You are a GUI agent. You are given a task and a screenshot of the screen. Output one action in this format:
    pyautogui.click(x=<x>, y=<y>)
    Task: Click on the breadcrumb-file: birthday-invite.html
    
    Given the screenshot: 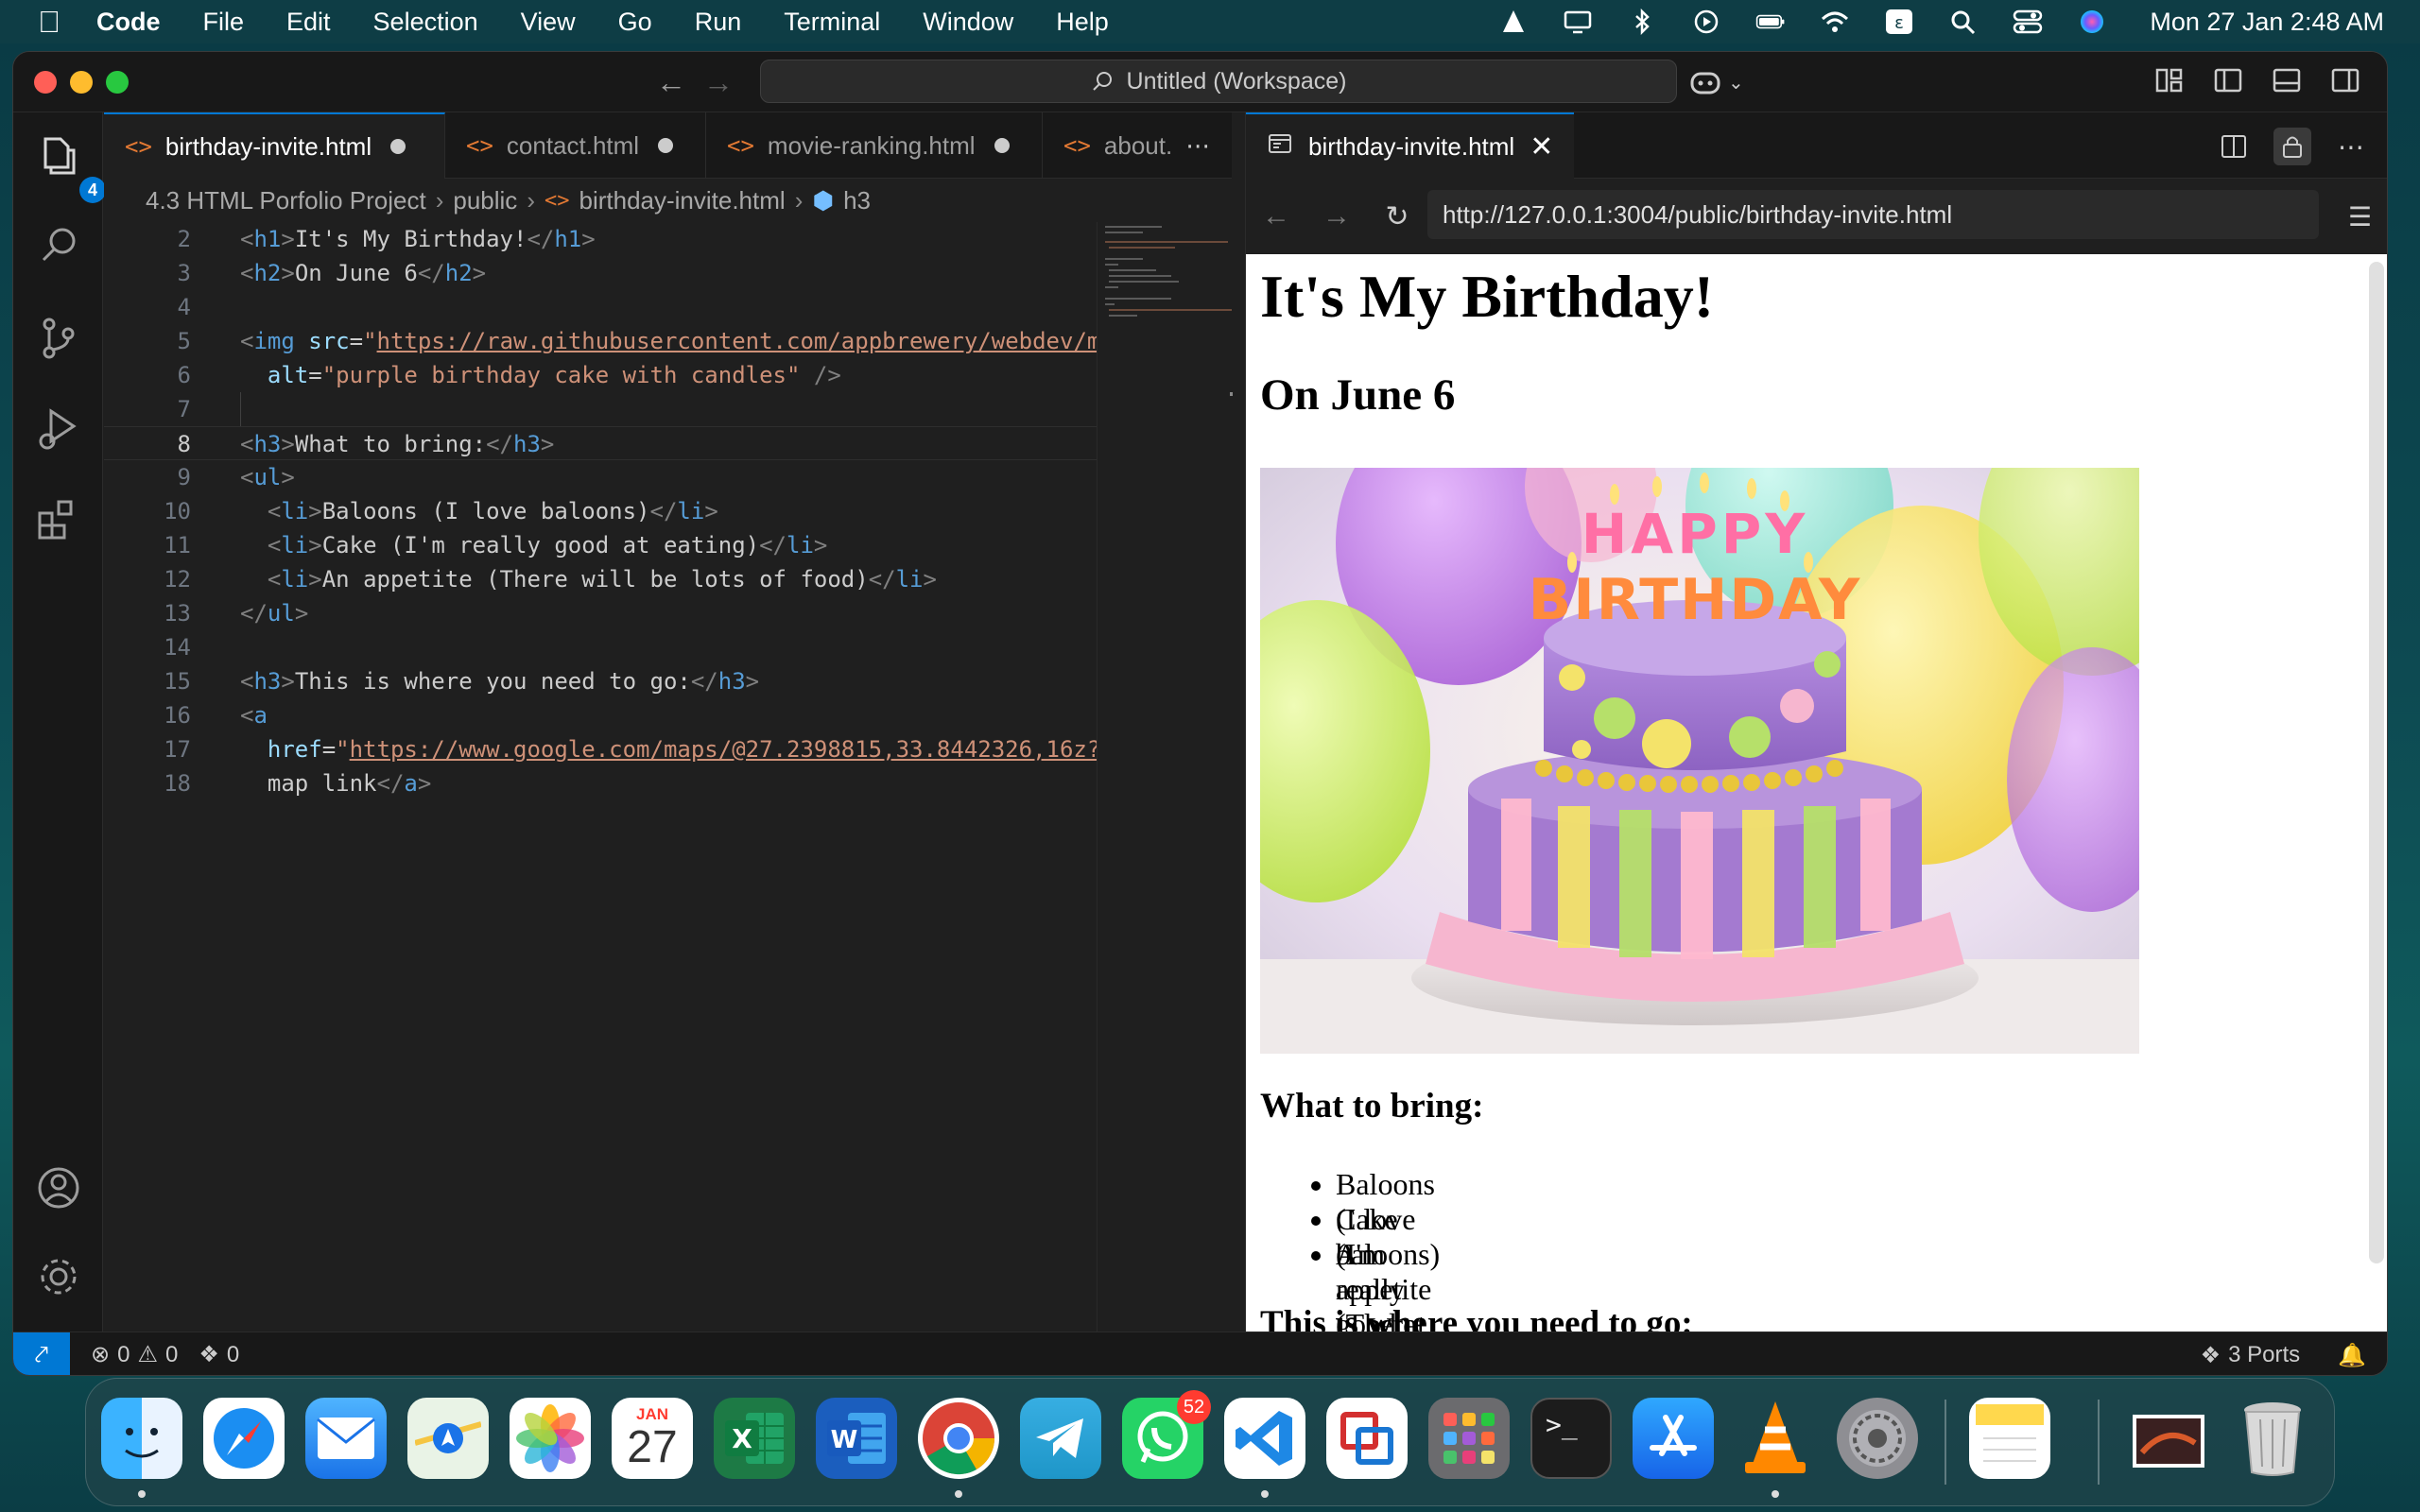 What is the action you would take?
    pyautogui.click(x=682, y=200)
    